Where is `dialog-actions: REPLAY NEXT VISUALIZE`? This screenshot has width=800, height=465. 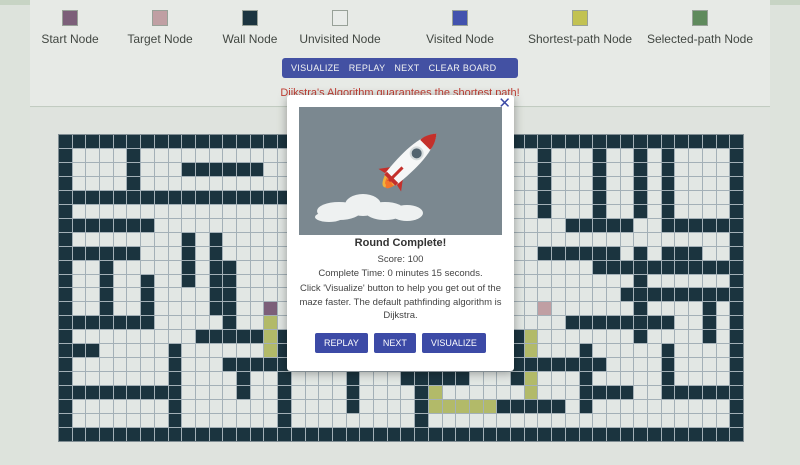 dialog-actions: REPLAY NEXT VISUALIZE is located at coordinates (400, 343).